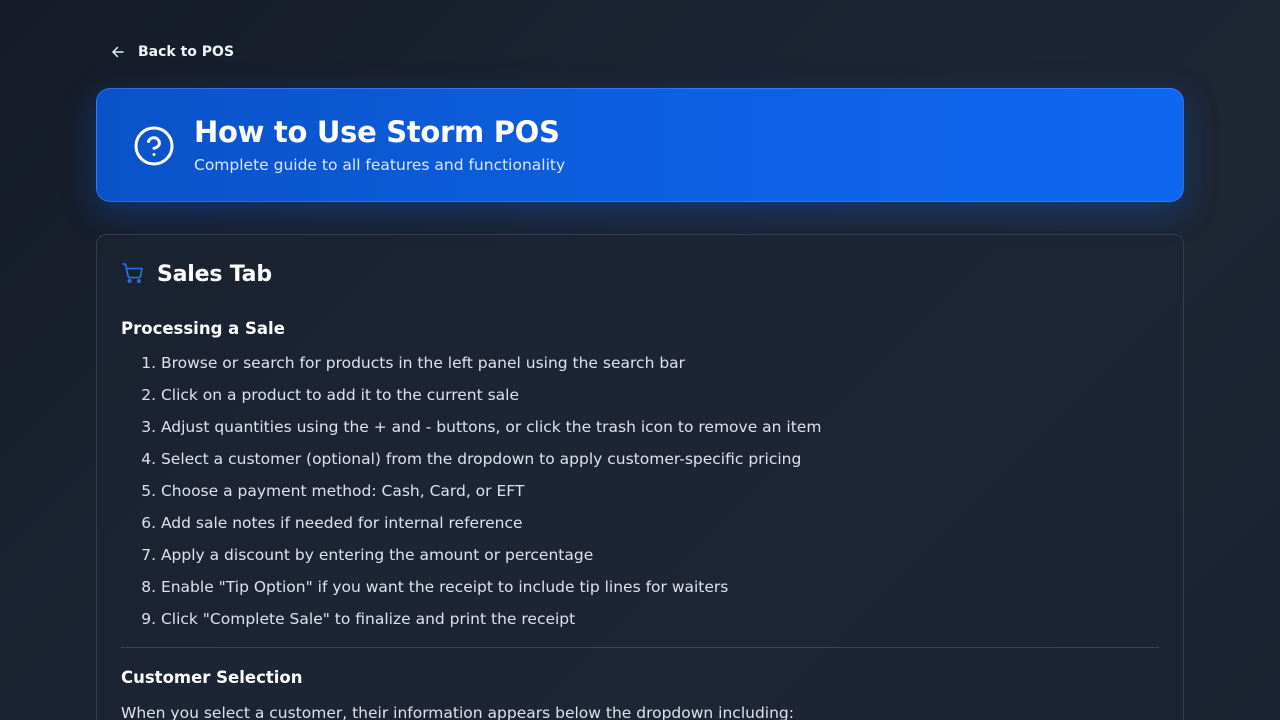 The height and width of the screenshot is (720, 1280). Describe the element at coordinates (203, 328) in the screenshot. I see `processing-sale-heading: Processing a Sale` at that location.